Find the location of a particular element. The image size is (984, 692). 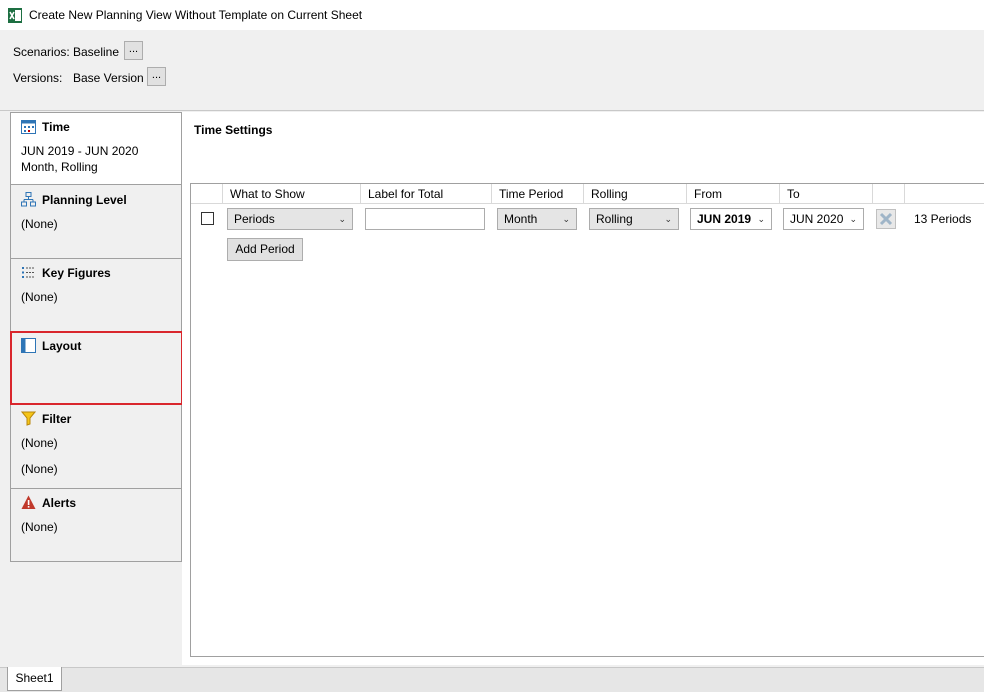

sidebar-item-label: Key Figures is located at coordinates (76, 272).